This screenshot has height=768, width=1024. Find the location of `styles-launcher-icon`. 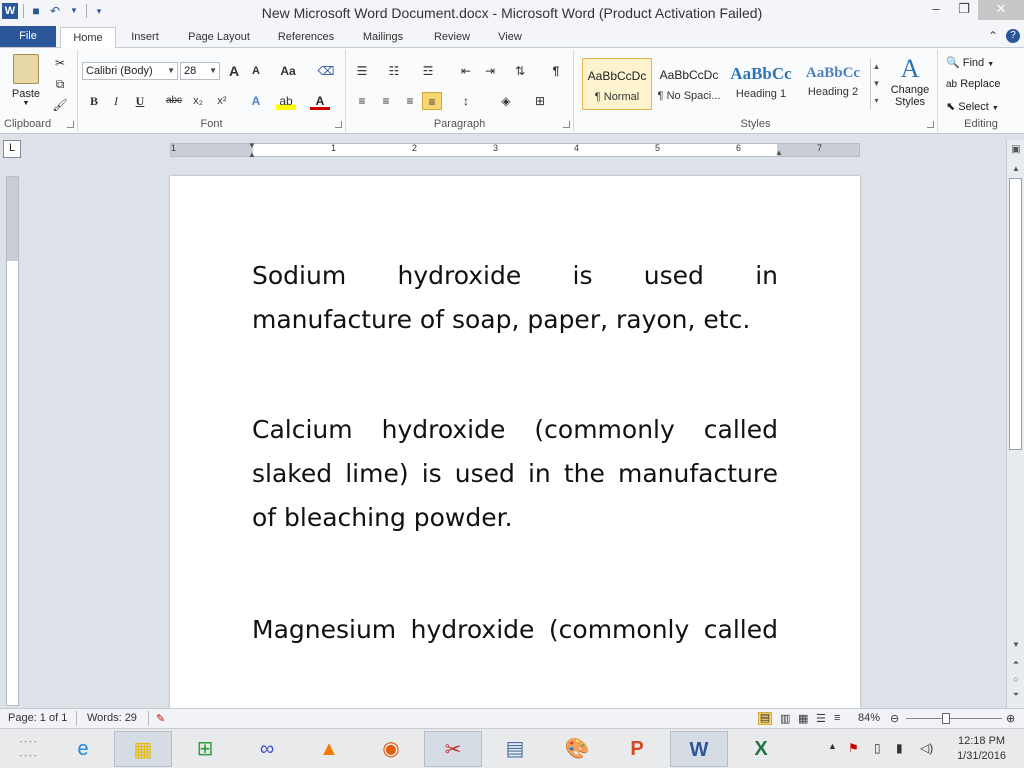

styles-launcher-icon is located at coordinates (930, 124).